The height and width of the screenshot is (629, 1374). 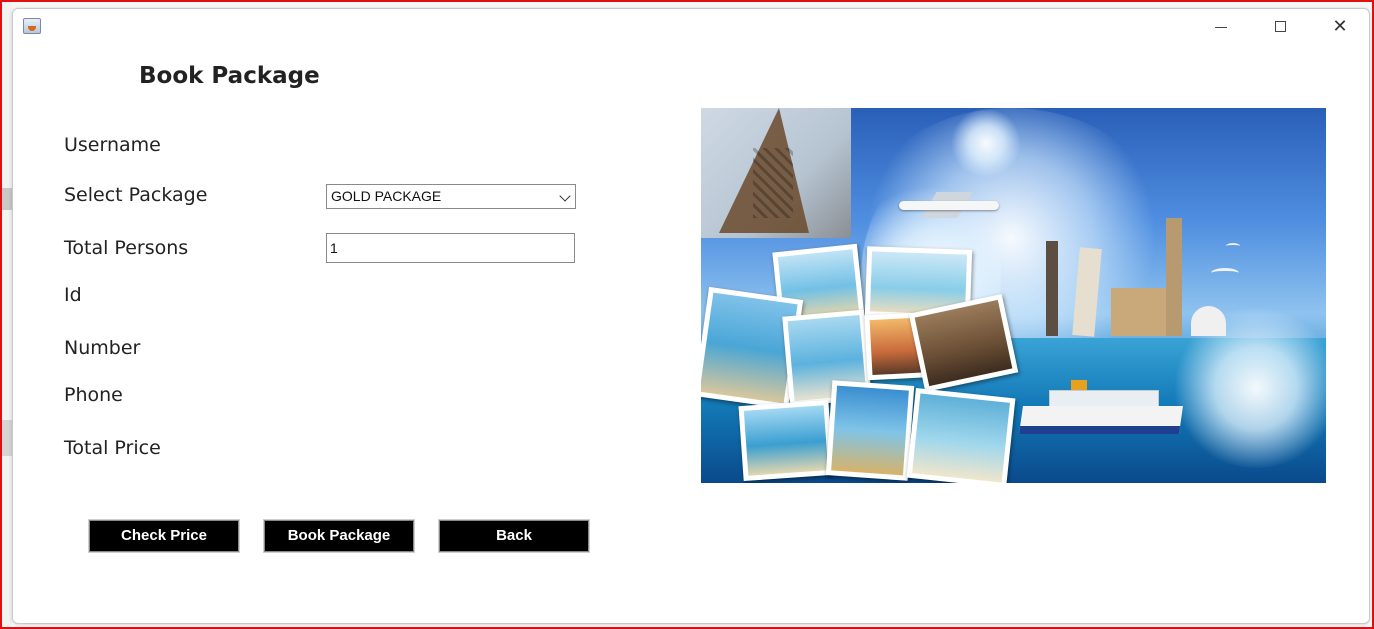 What do you see at coordinates (870, 430) in the screenshot?
I see `hut-photo` at bounding box center [870, 430].